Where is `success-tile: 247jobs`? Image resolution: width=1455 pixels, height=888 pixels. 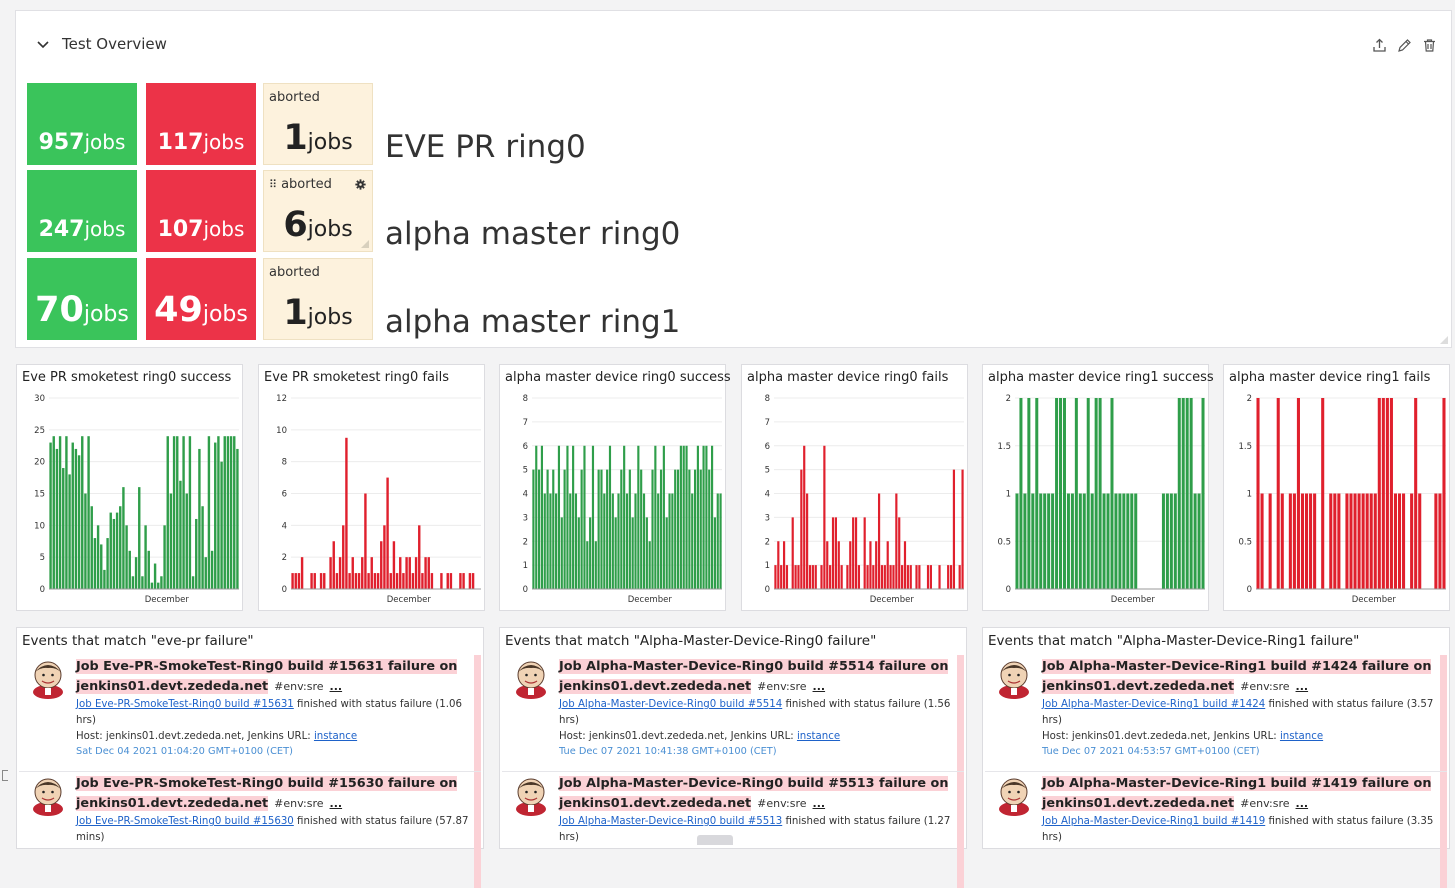 success-tile: 247jobs is located at coordinates (82, 211).